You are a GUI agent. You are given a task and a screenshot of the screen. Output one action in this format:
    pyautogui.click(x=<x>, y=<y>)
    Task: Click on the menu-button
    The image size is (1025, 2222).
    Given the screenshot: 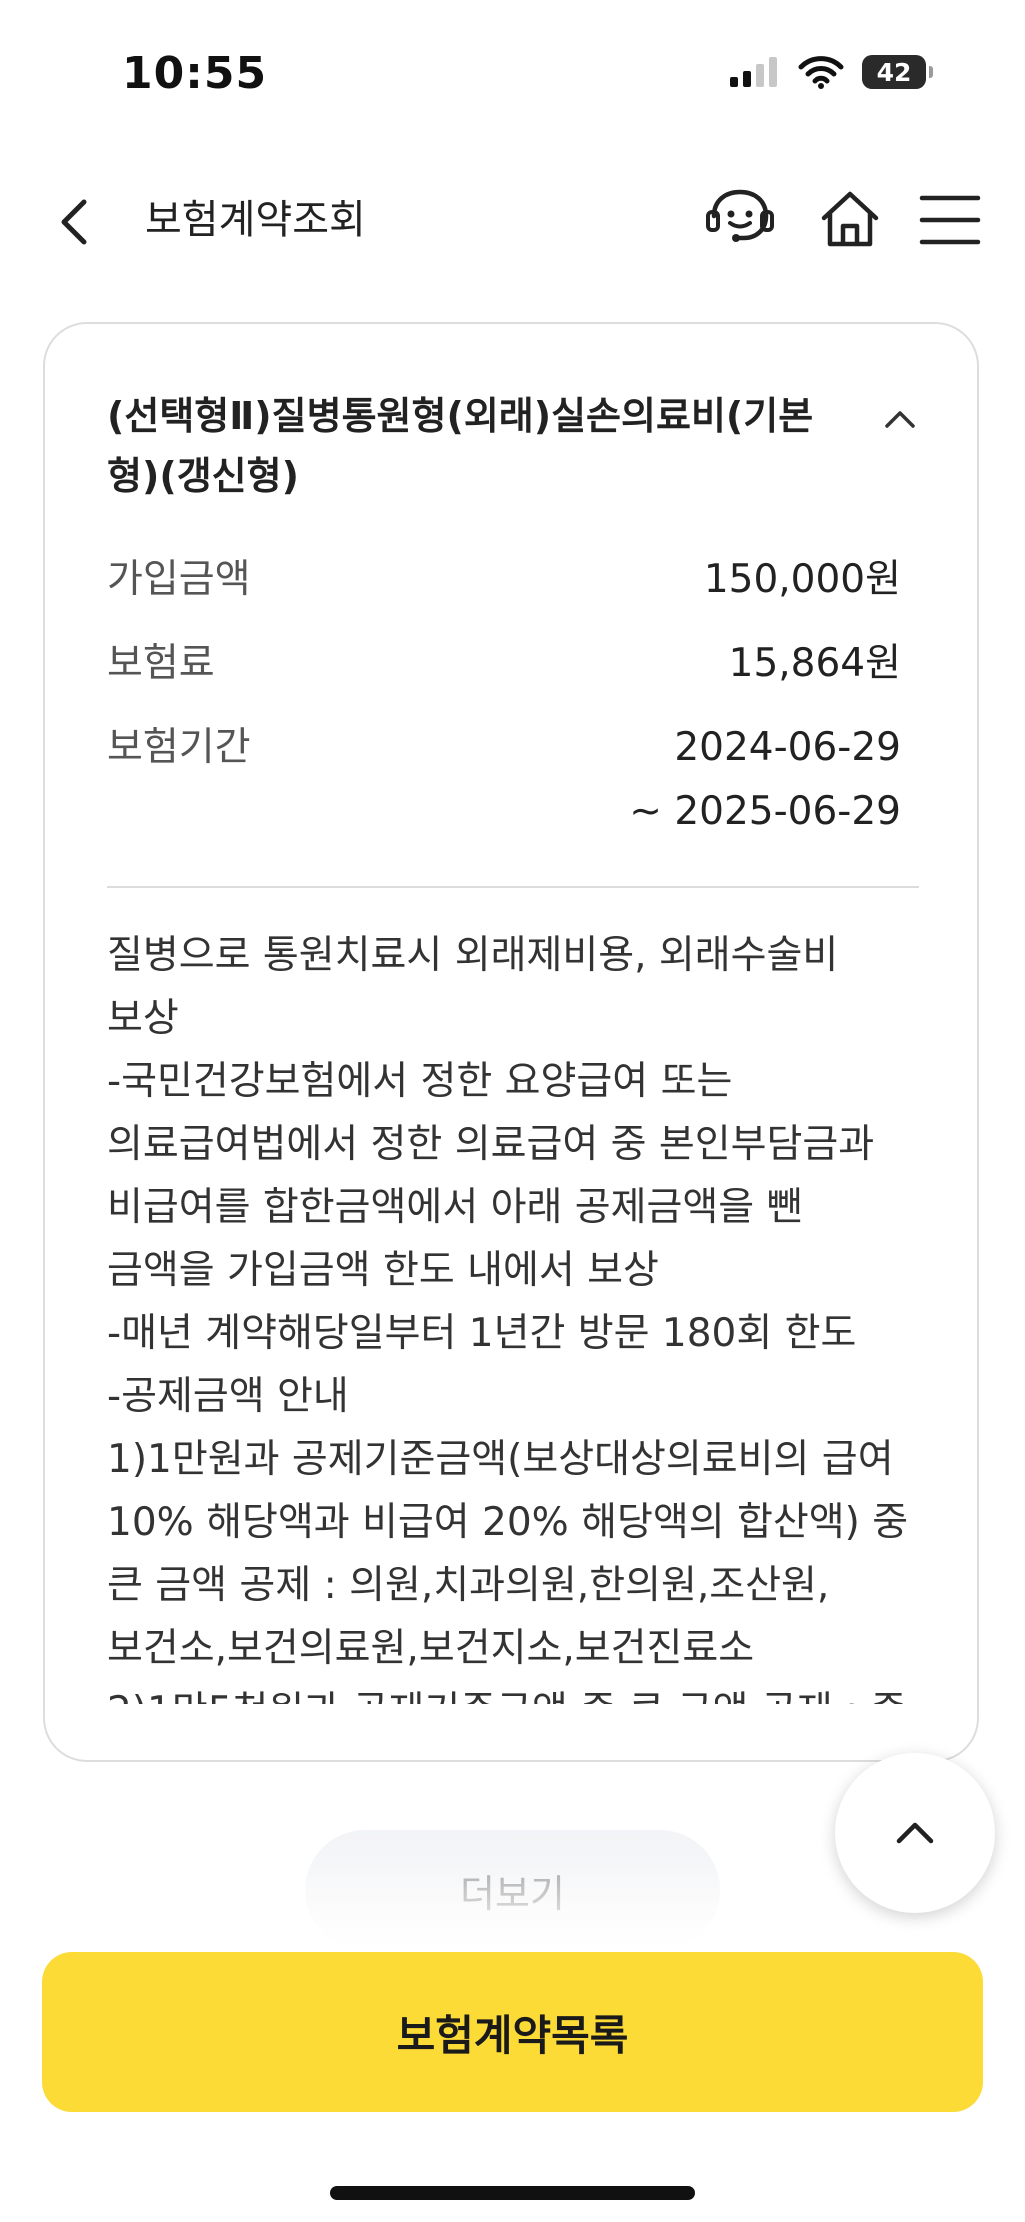 What is the action you would take?
    pyautogui.click(x=950, y=220)
    